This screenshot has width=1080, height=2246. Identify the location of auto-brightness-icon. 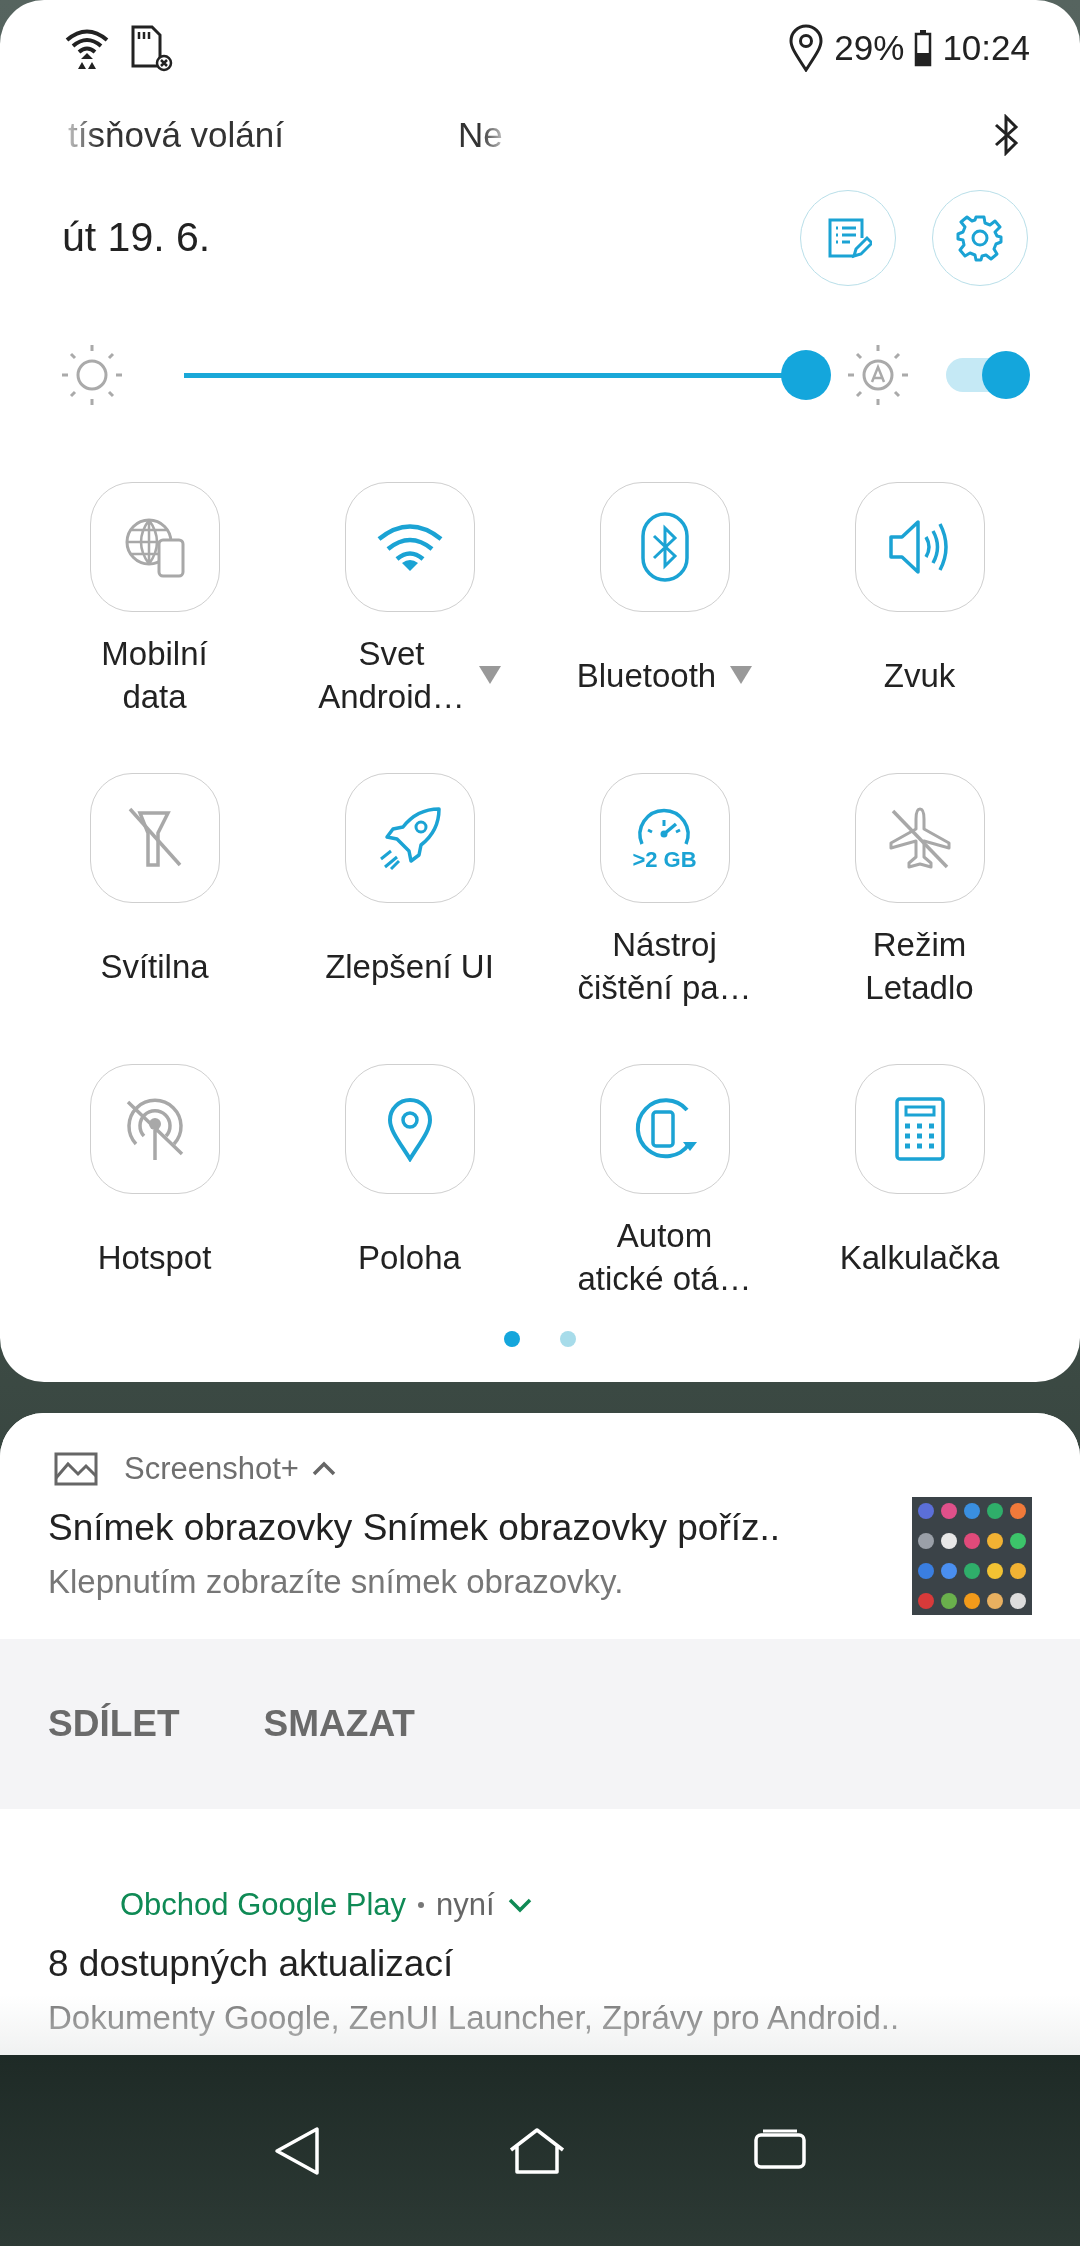
(878, 375).